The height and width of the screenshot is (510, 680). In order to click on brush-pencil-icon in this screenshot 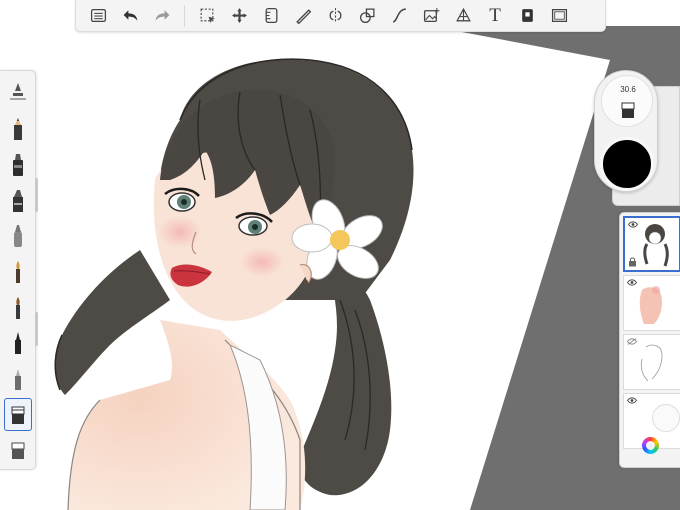, I will do `click(18, 130)`.